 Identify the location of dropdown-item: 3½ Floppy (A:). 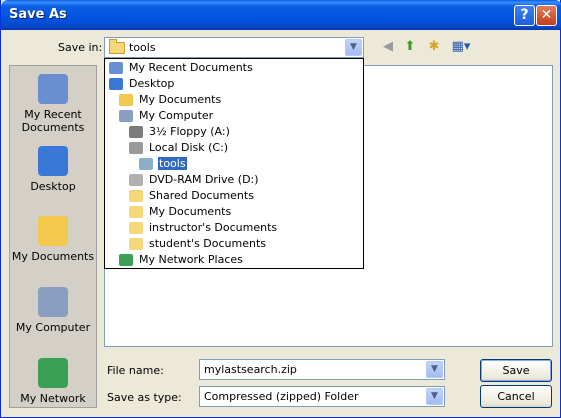
(180, 132).